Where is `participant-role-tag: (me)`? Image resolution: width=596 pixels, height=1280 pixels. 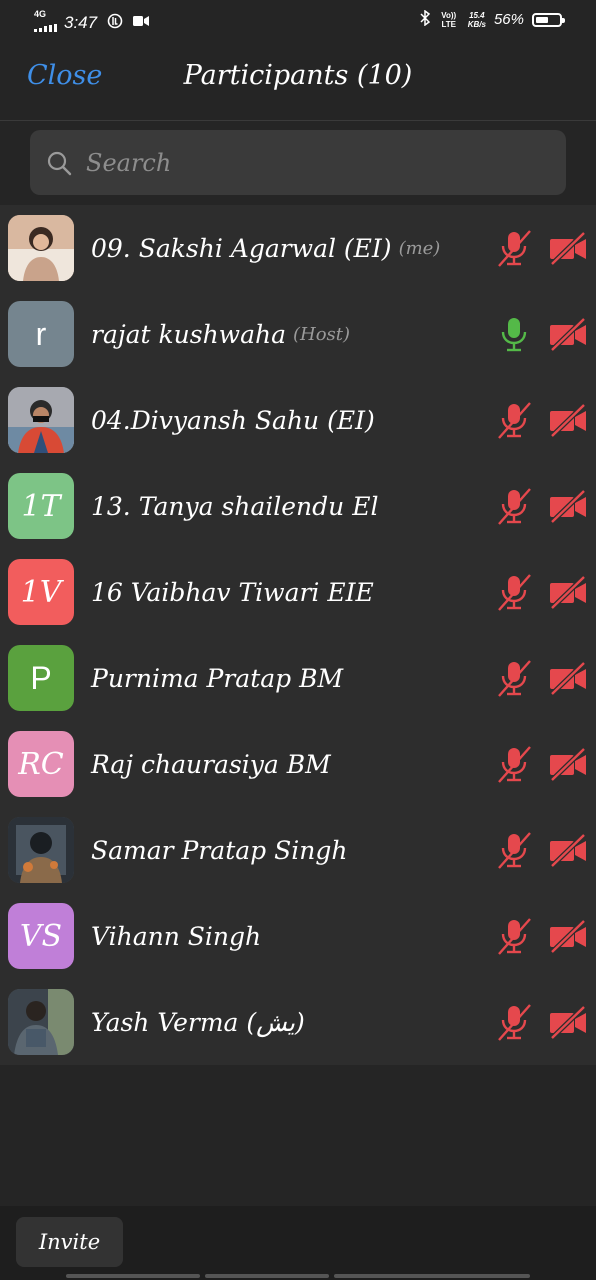
participant-role-tag: (me) is located at coordinates (419, 248).